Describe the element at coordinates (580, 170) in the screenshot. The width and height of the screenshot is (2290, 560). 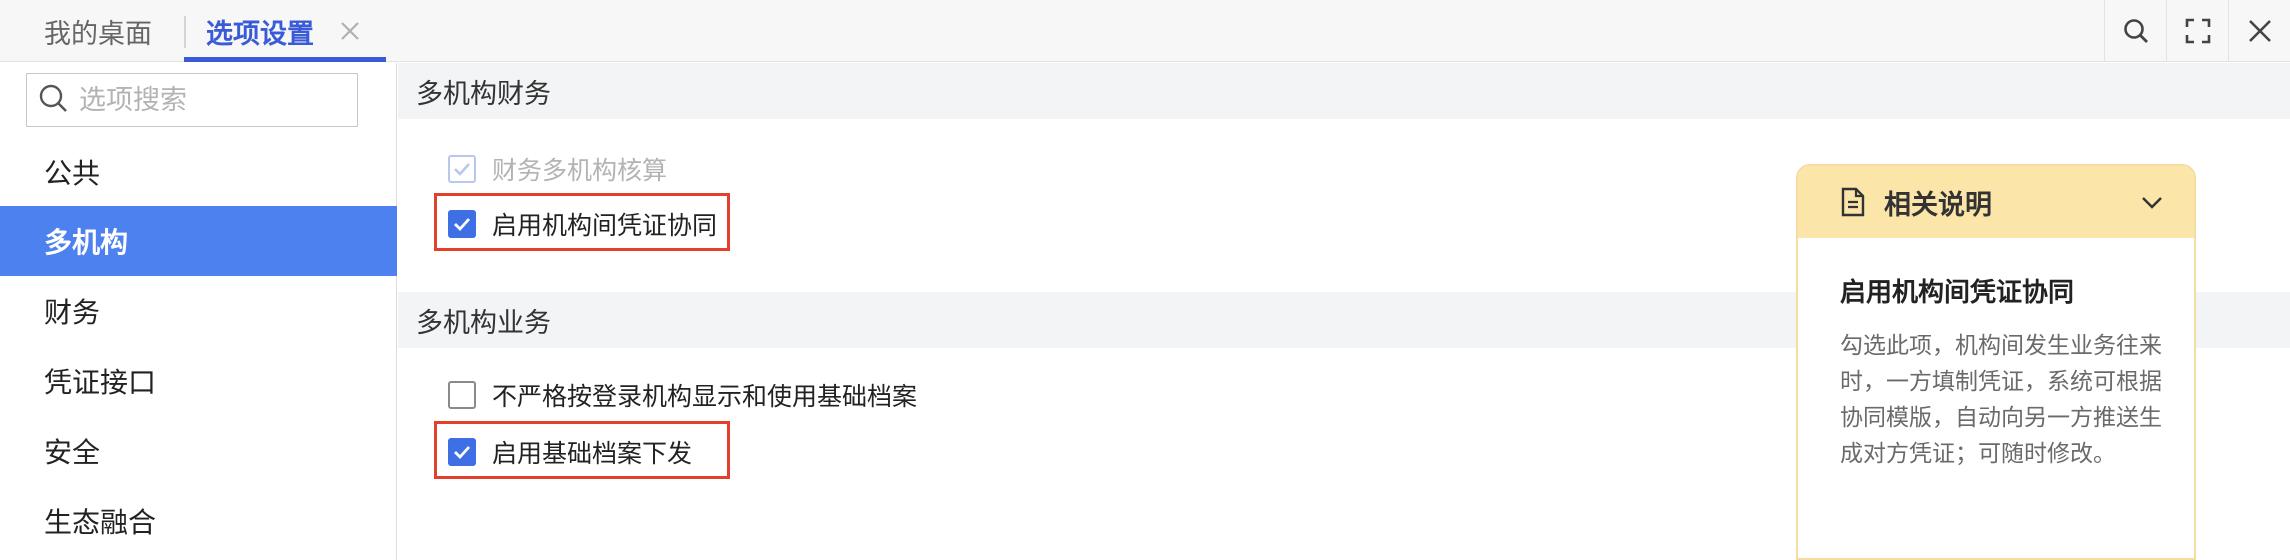
I see `option-label: 财务多机构核算` at that location.